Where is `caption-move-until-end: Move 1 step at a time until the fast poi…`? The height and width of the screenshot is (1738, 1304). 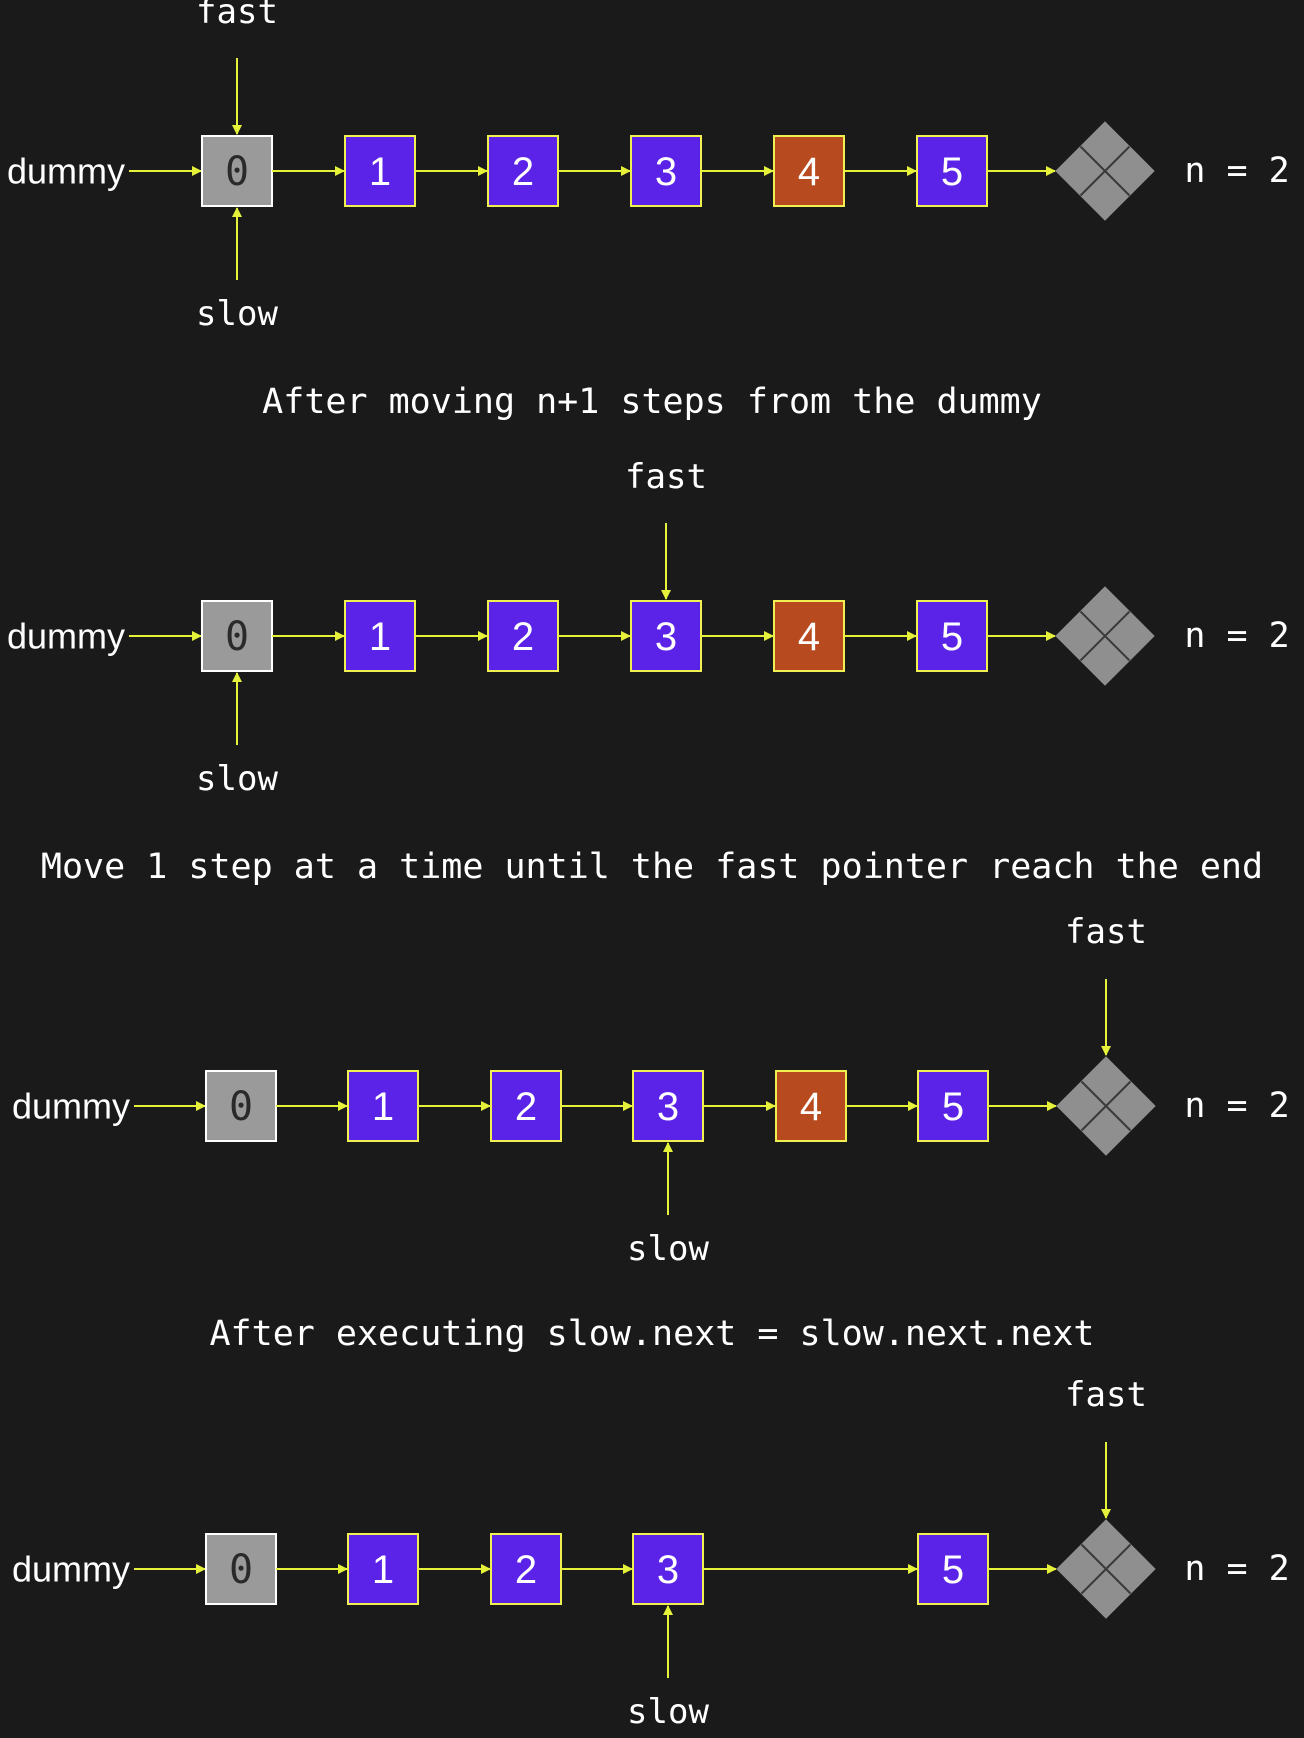
caption-move-until-end: Move 1 step at a time until the fast poi… is located at coordinates (652, 867).